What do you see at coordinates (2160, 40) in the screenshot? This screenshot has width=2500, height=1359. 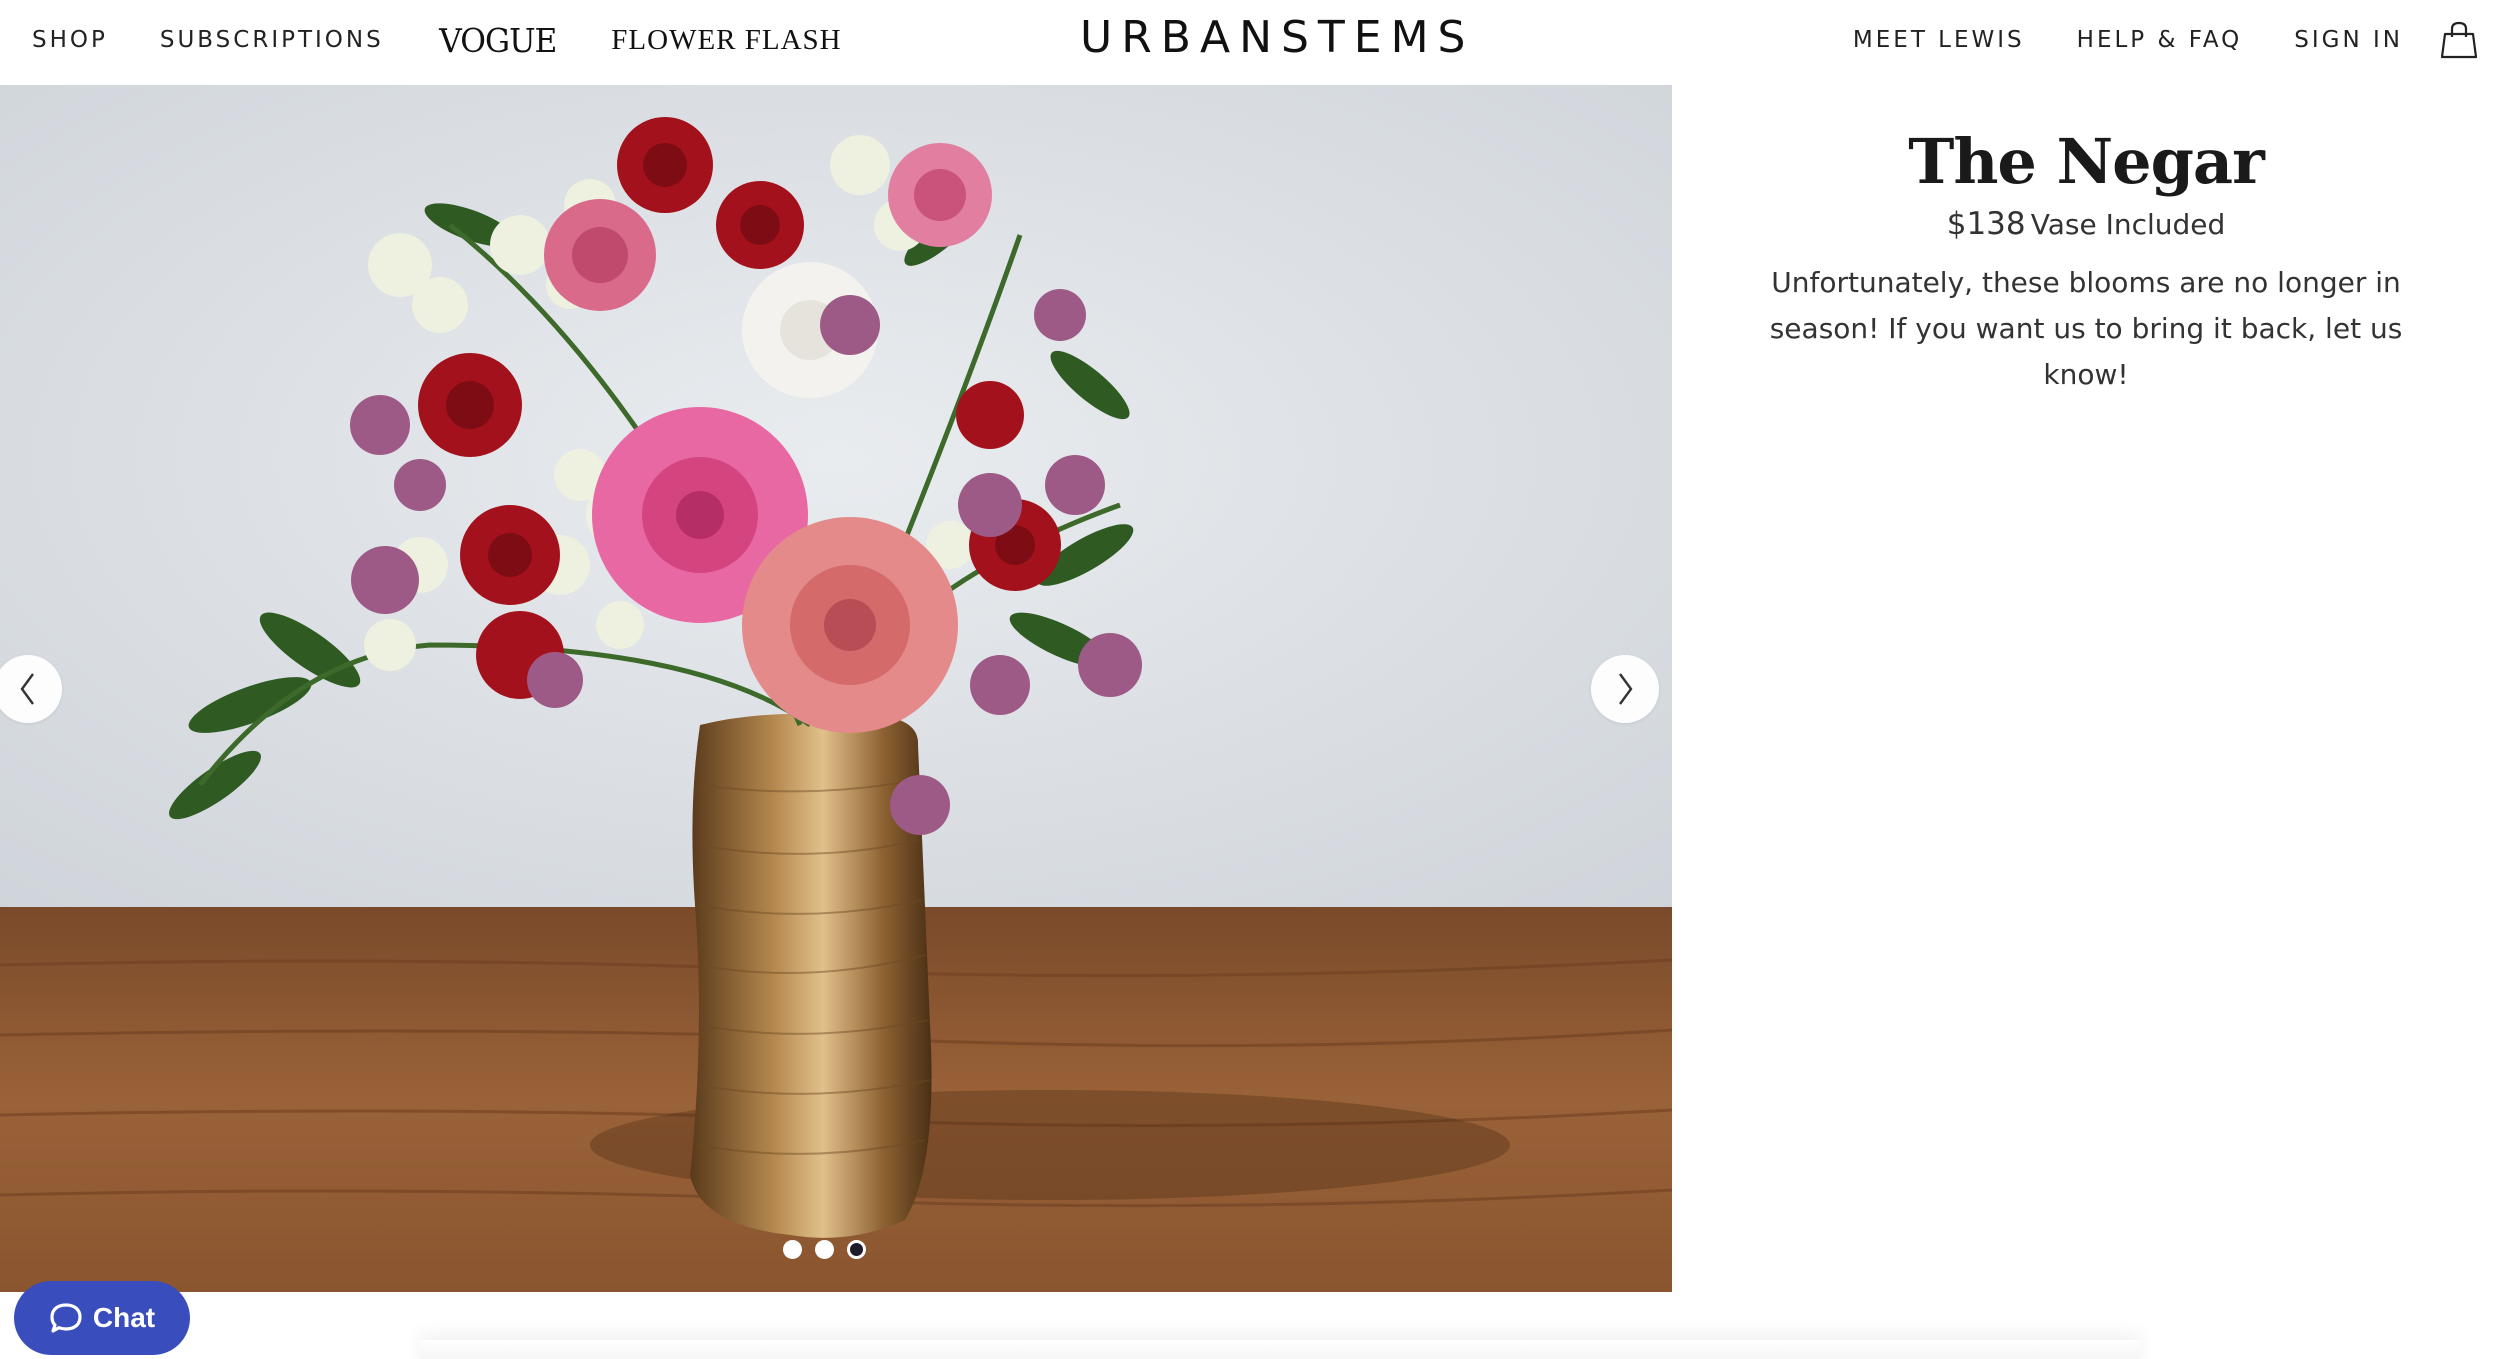 I see `nav-help-faq: HELP & FAQ` at bounding box center [2160, 40].